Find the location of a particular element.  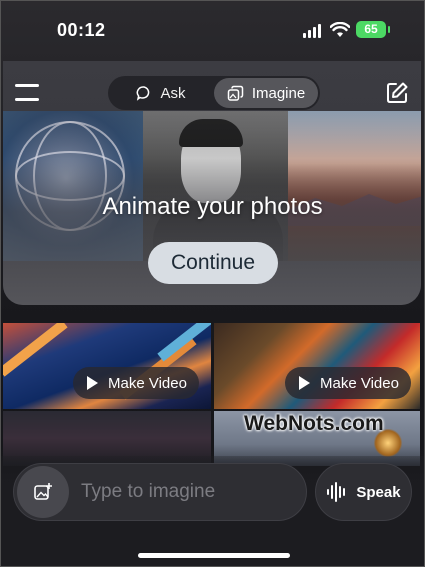

tab-ask: Ask is located at coordinates (161, 93).